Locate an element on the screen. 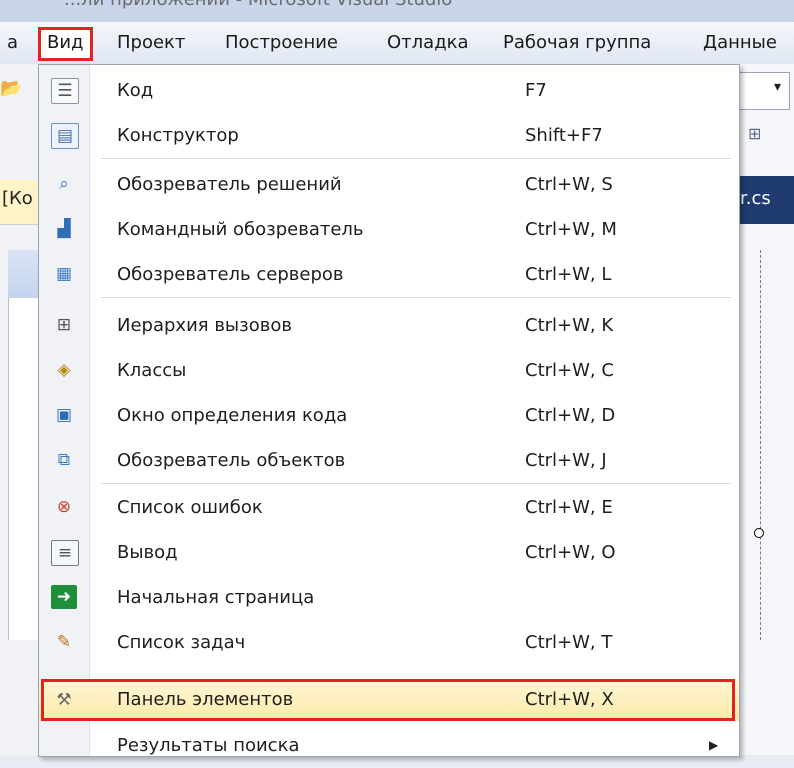 The height and width of the screenshot is (768, 794). document-tab-right: r.cs is located at coordinates (766, 200).